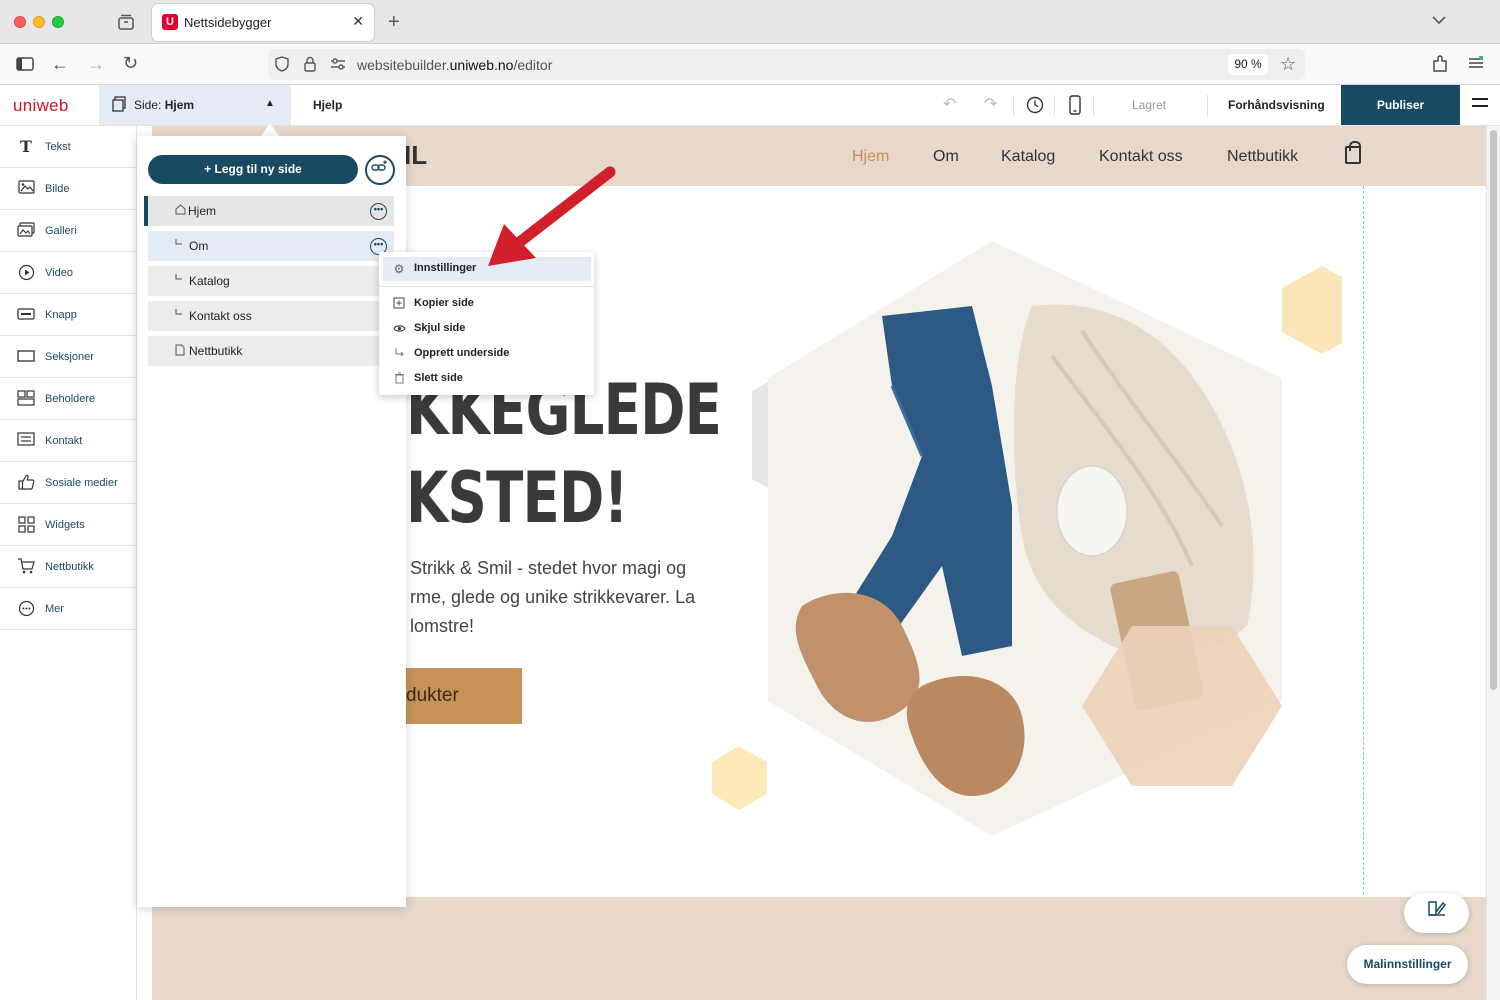  Describe the element at coordinates (68, 189) in the screenshot. I see `tool-image: Bilde` at that location.